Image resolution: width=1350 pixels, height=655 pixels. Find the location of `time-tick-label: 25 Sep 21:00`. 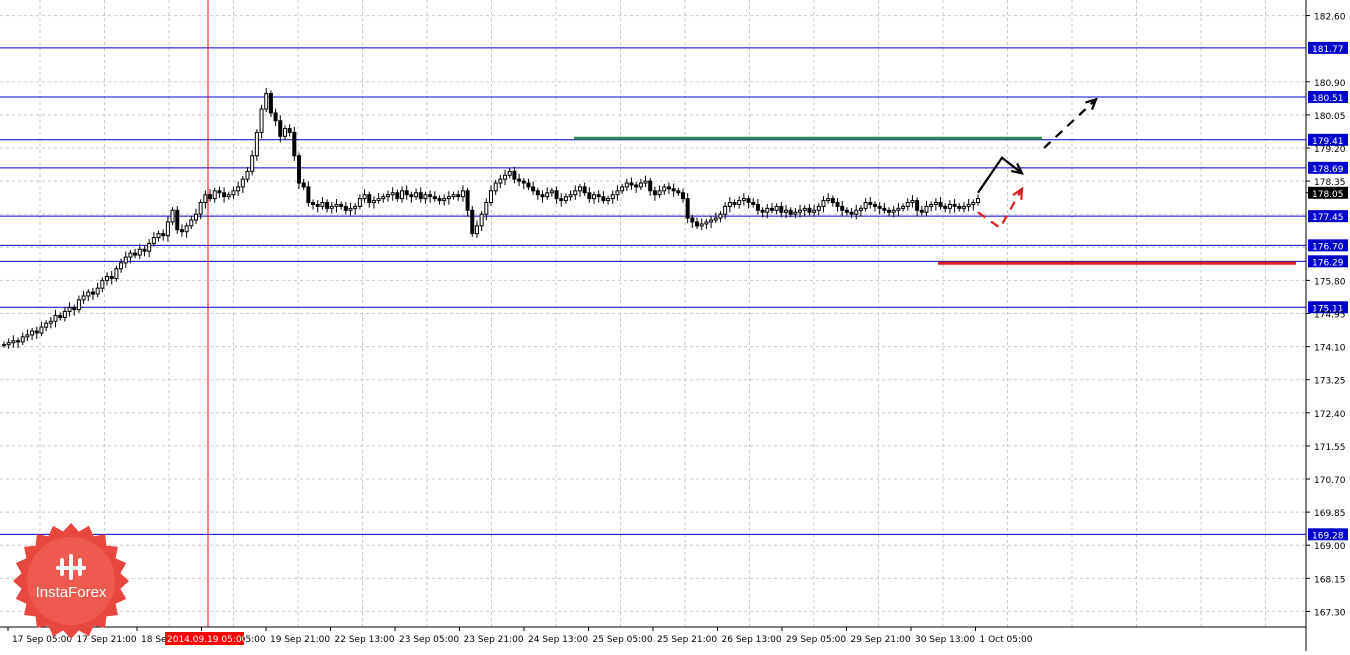

time-tick-label: 25 Sep 21:00 is located at coordinates (687, 640).